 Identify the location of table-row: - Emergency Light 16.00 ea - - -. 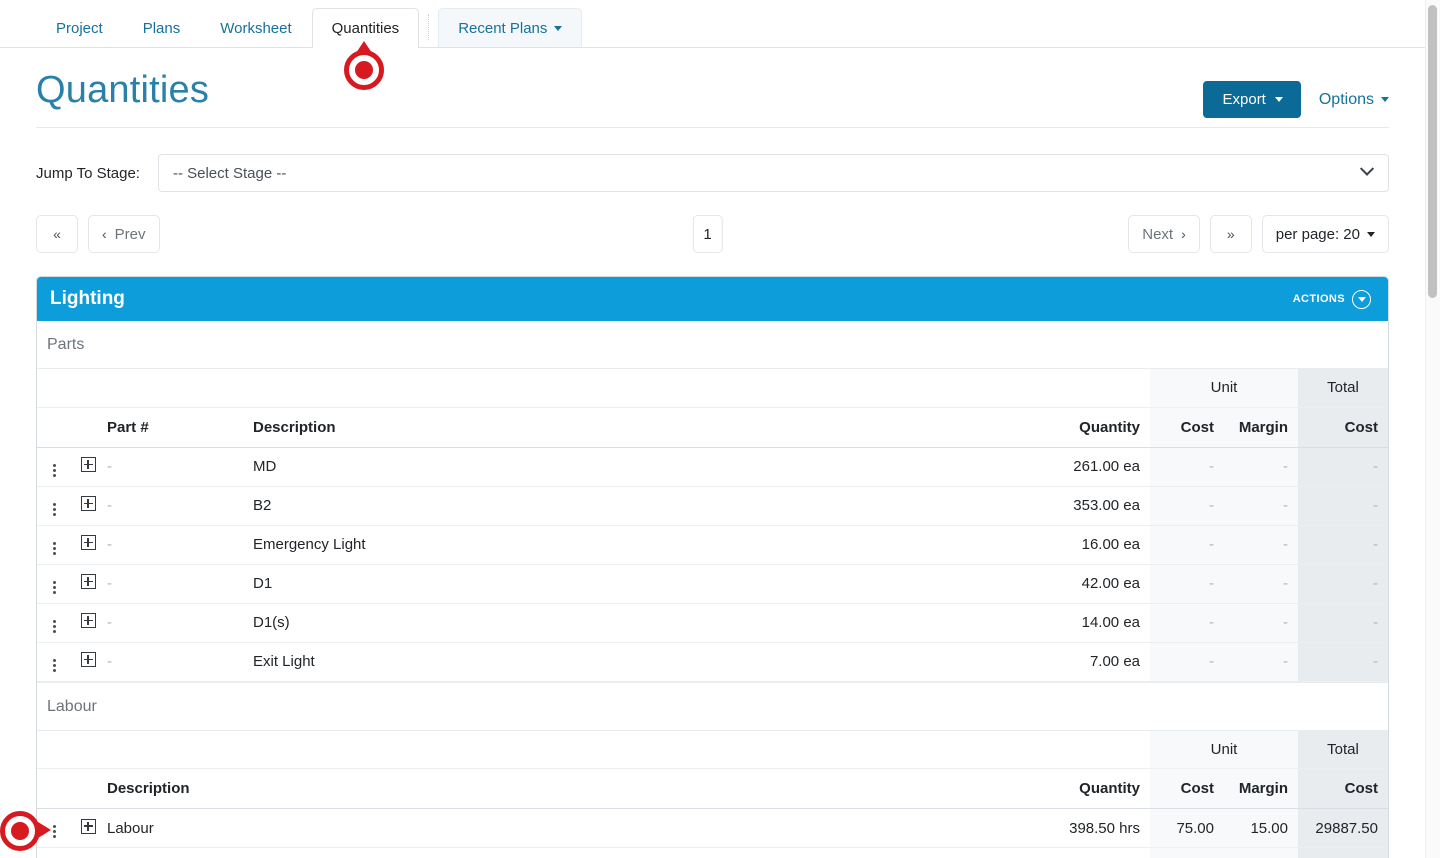
(712, 544).